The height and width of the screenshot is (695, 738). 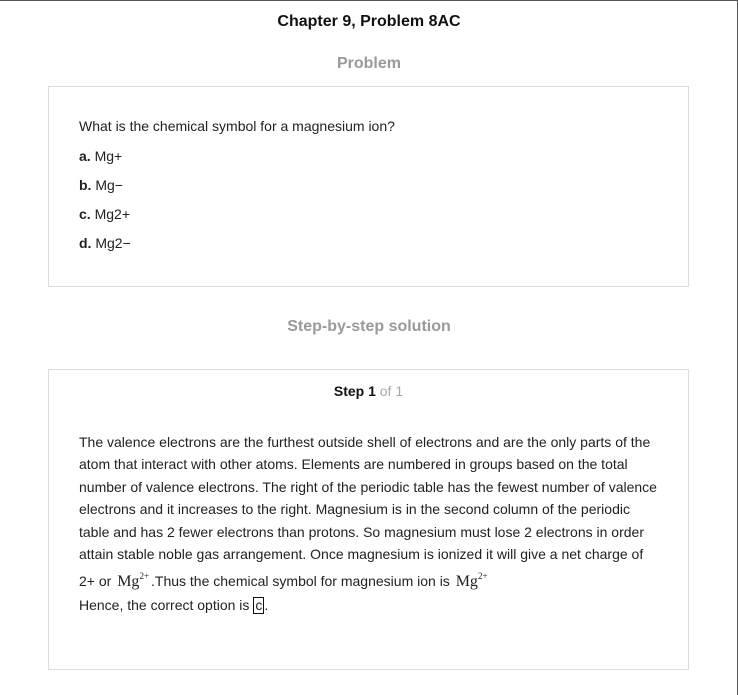 I want to click on option-a: a. Mg+, so click(x=100, y=156).